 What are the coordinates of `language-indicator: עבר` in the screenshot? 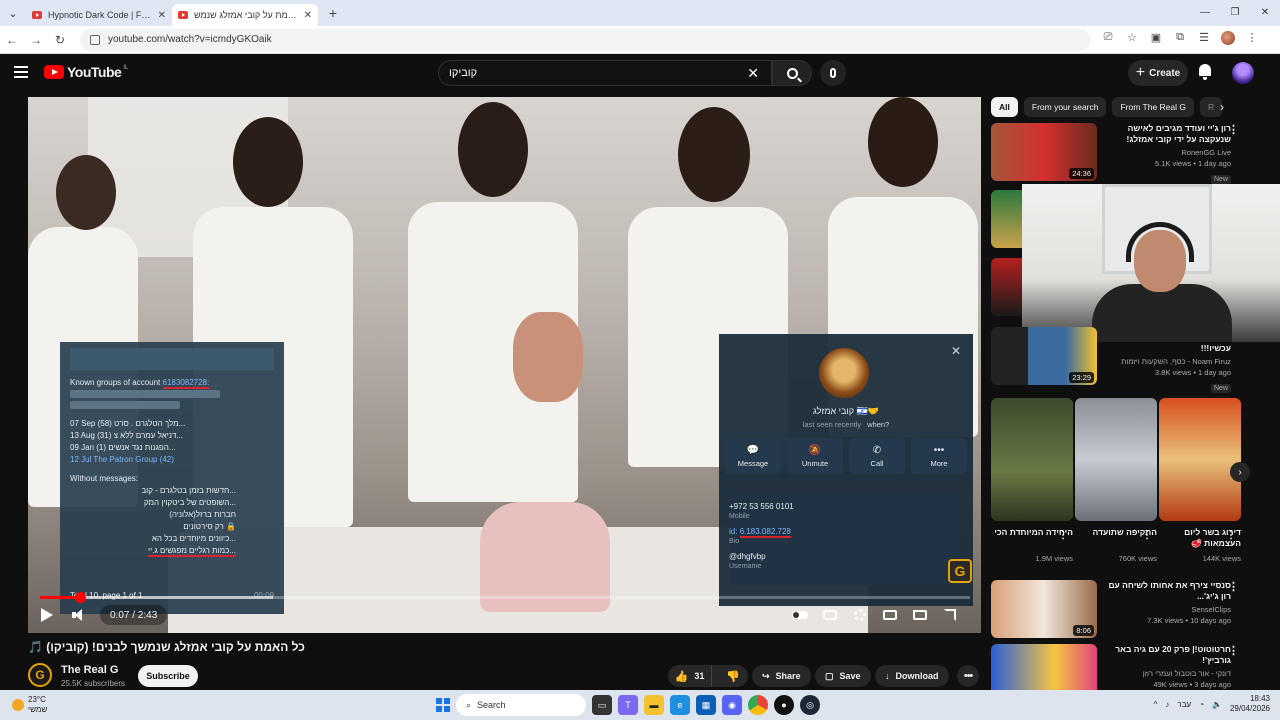 It's located at (1184, 704).